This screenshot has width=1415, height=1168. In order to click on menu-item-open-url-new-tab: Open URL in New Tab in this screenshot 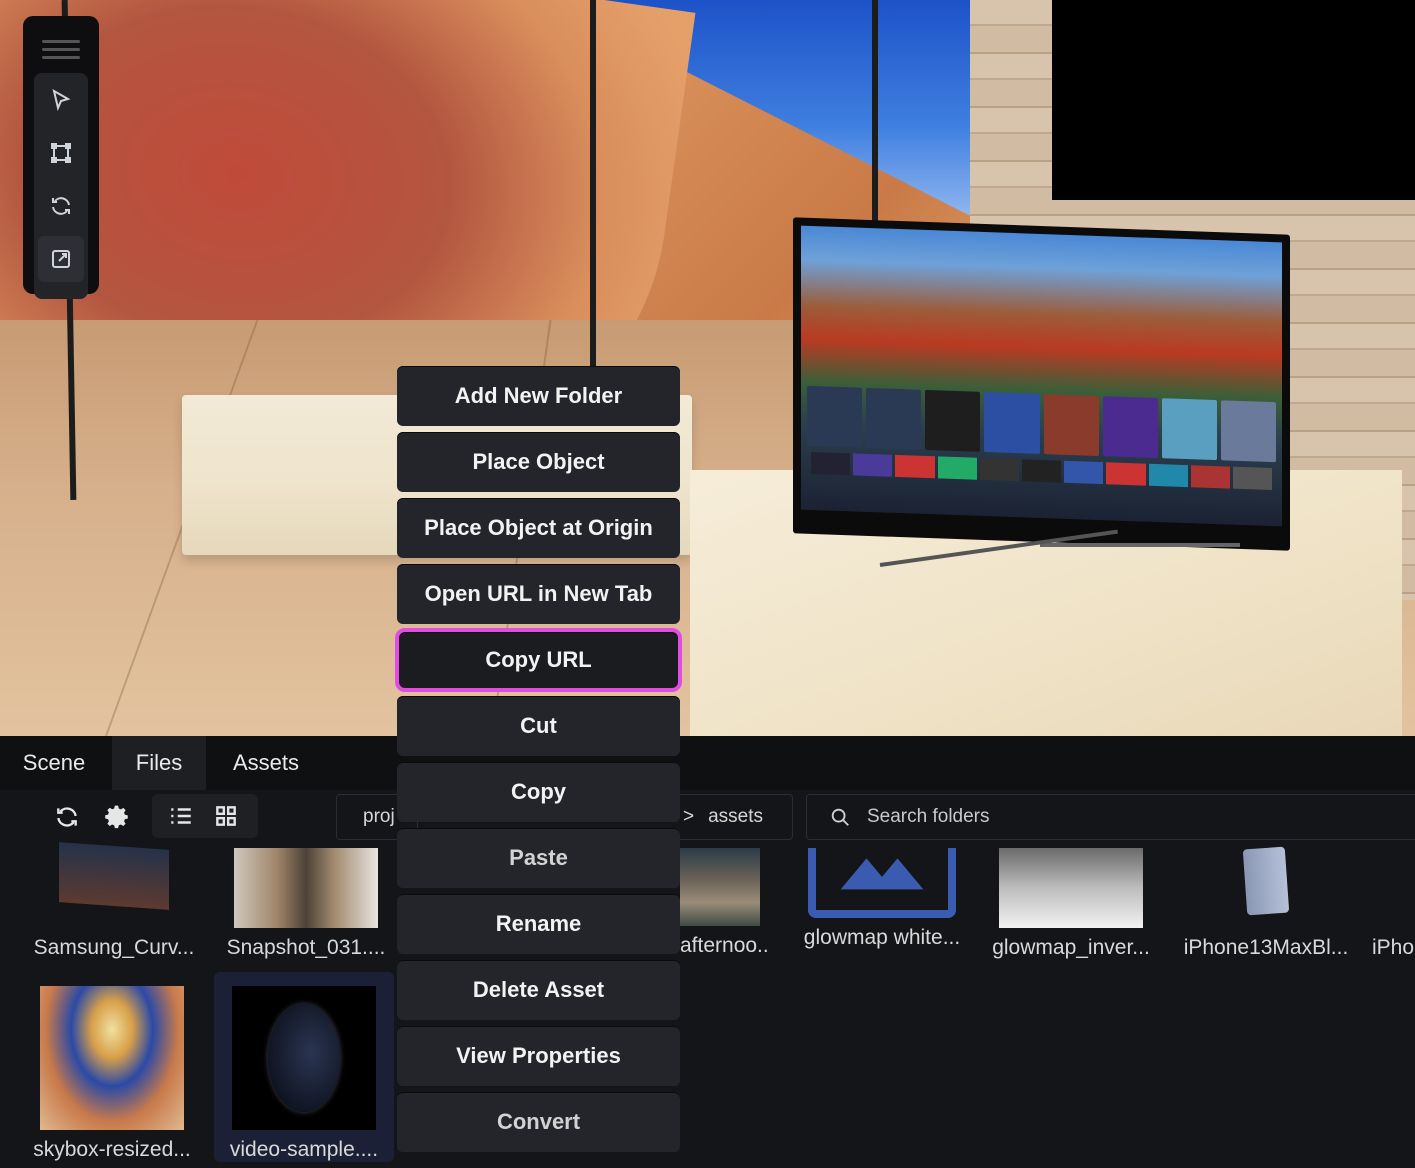, I will do `click(538, 594)`.